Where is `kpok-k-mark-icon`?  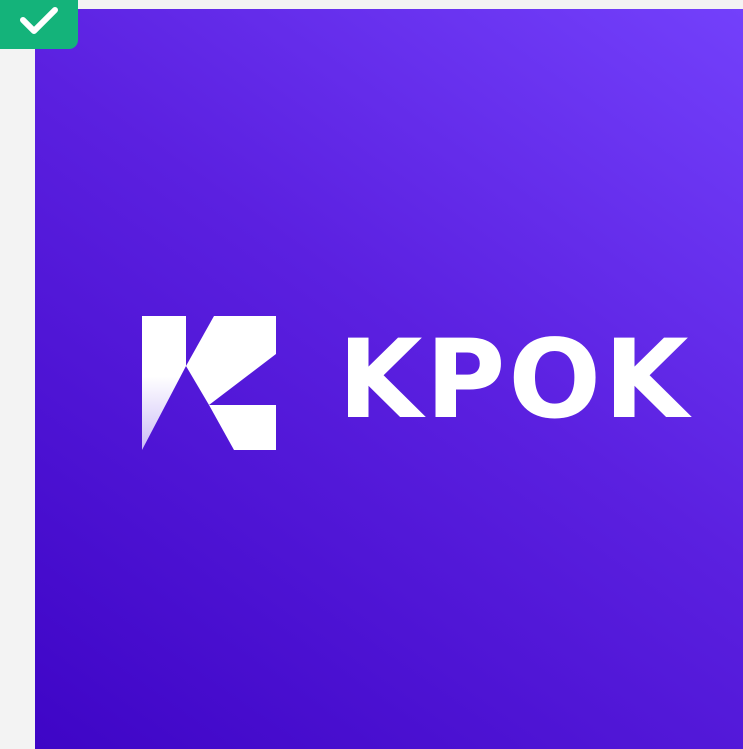
kpok-k-mark-icon is located at coordinates (209, 383).